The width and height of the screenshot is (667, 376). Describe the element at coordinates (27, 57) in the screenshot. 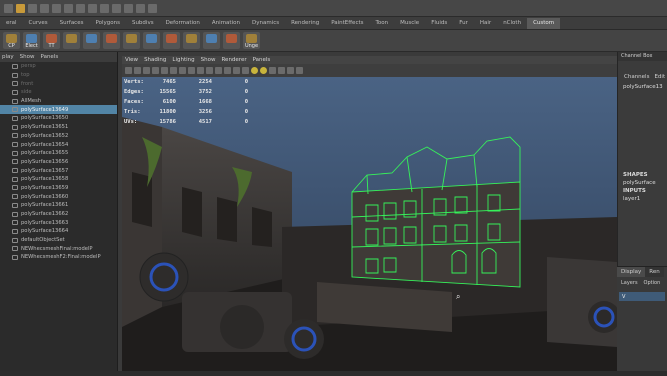

I see `outliner-menu-item: Show` at that location.